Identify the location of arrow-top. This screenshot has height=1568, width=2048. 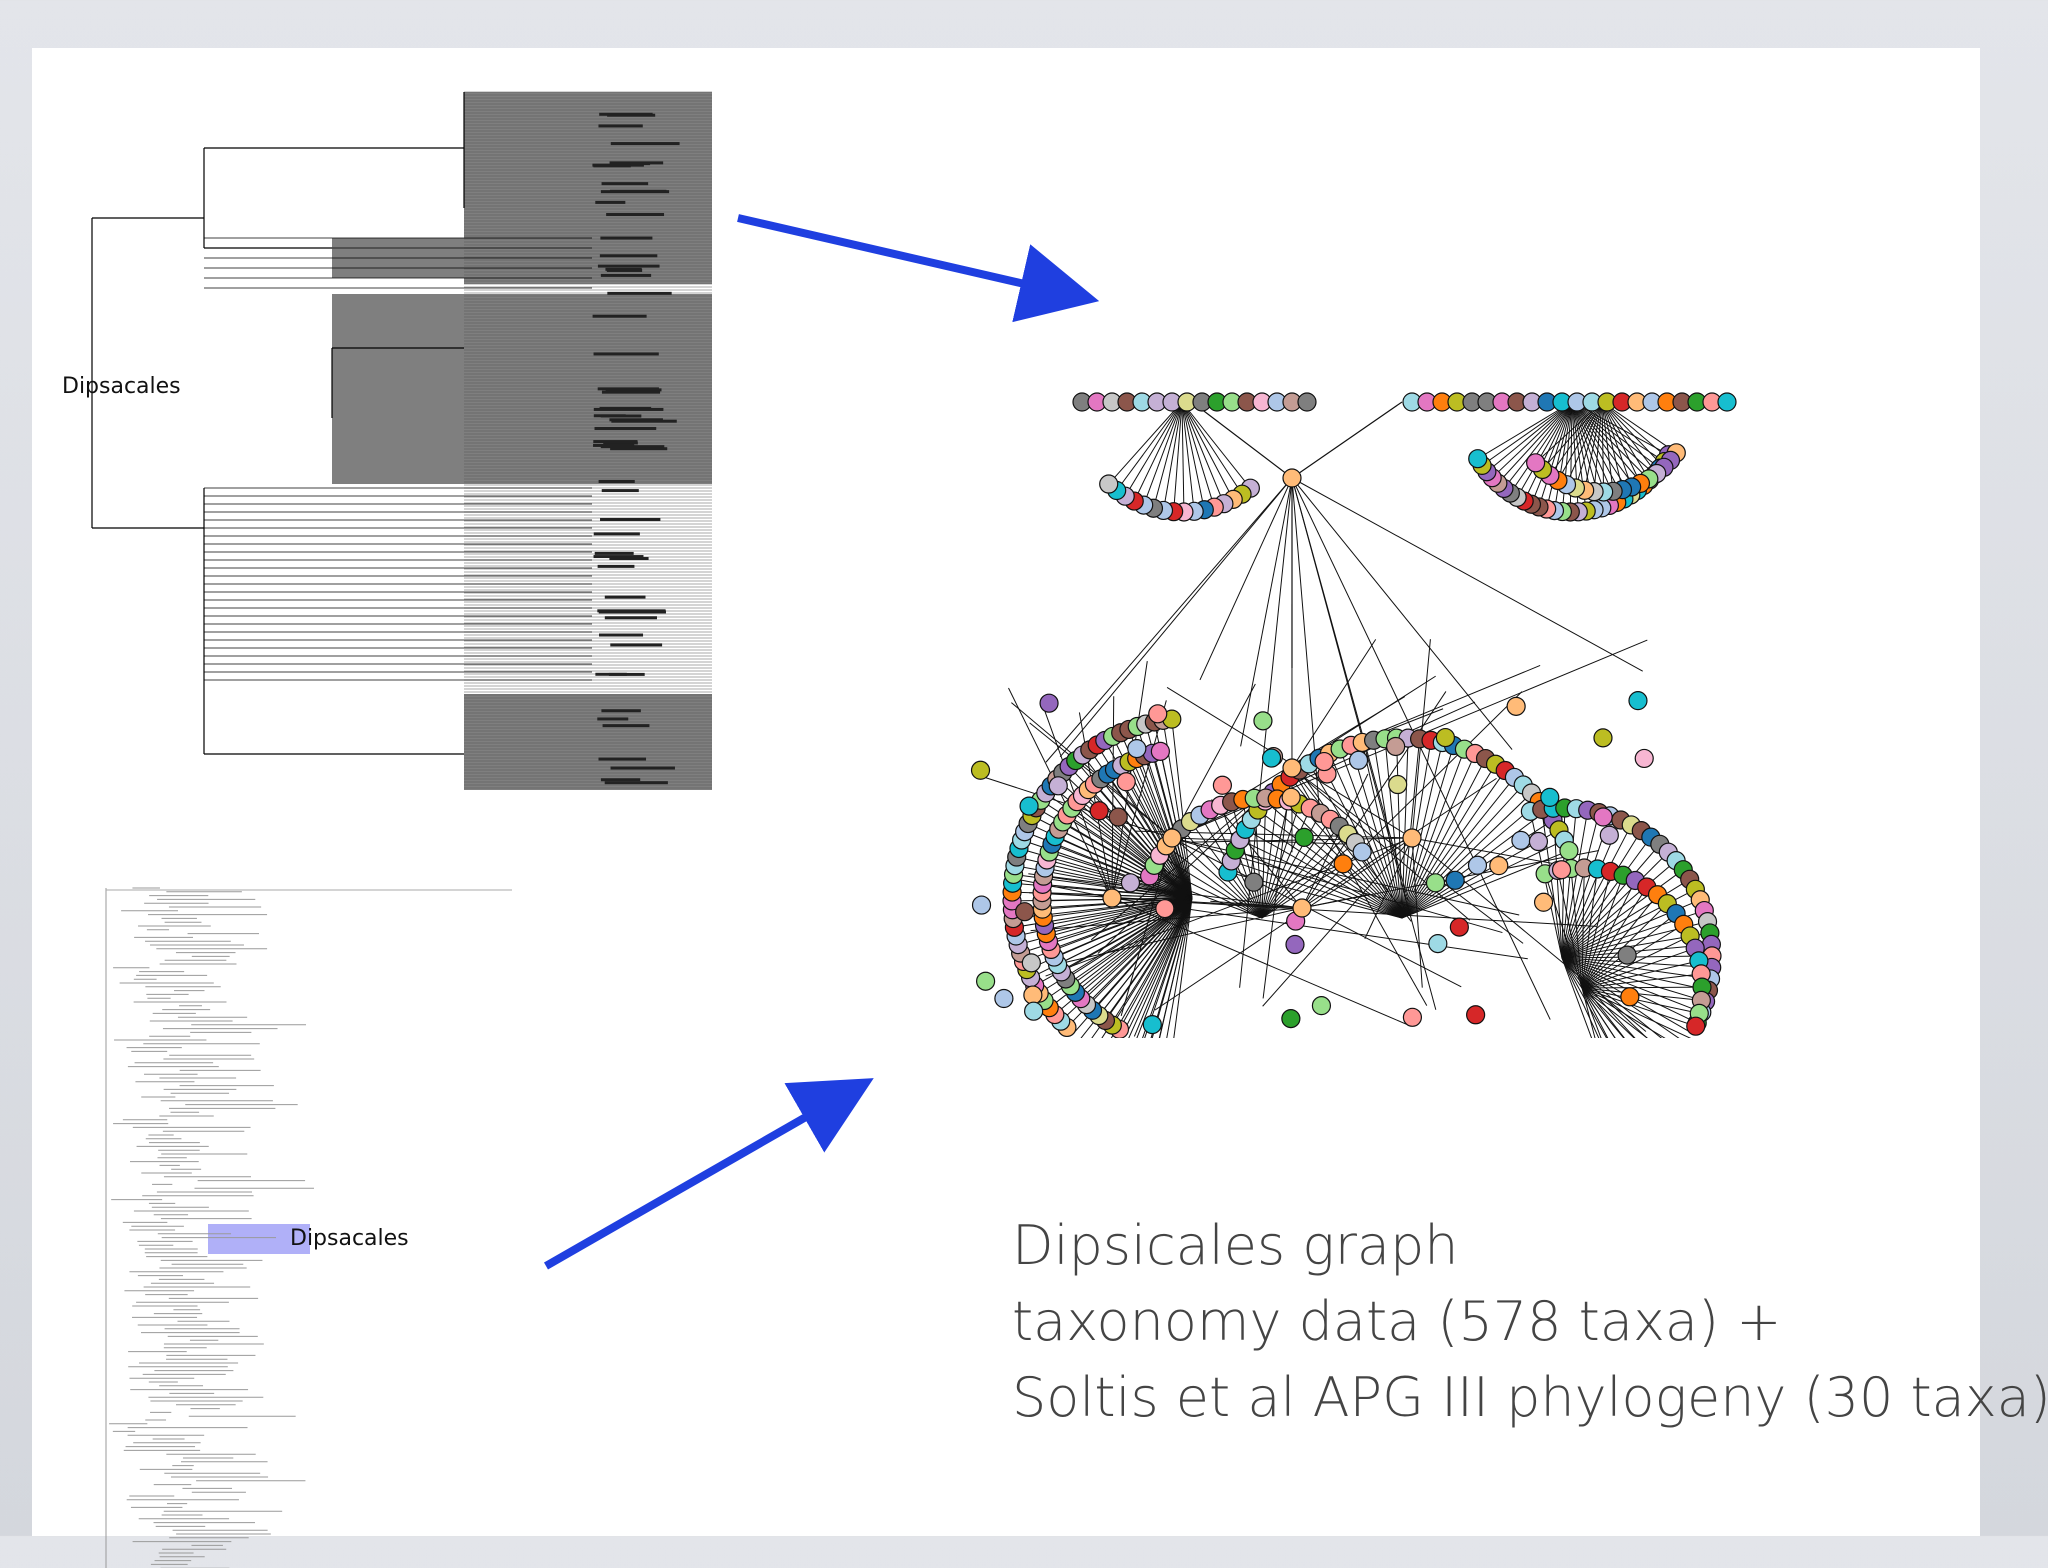
(903, 256).